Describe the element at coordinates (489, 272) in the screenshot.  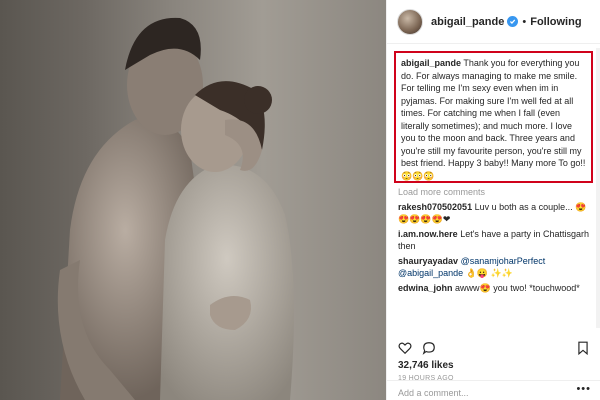
I see `comment-text: 👌😛 ✨✨` at that location.